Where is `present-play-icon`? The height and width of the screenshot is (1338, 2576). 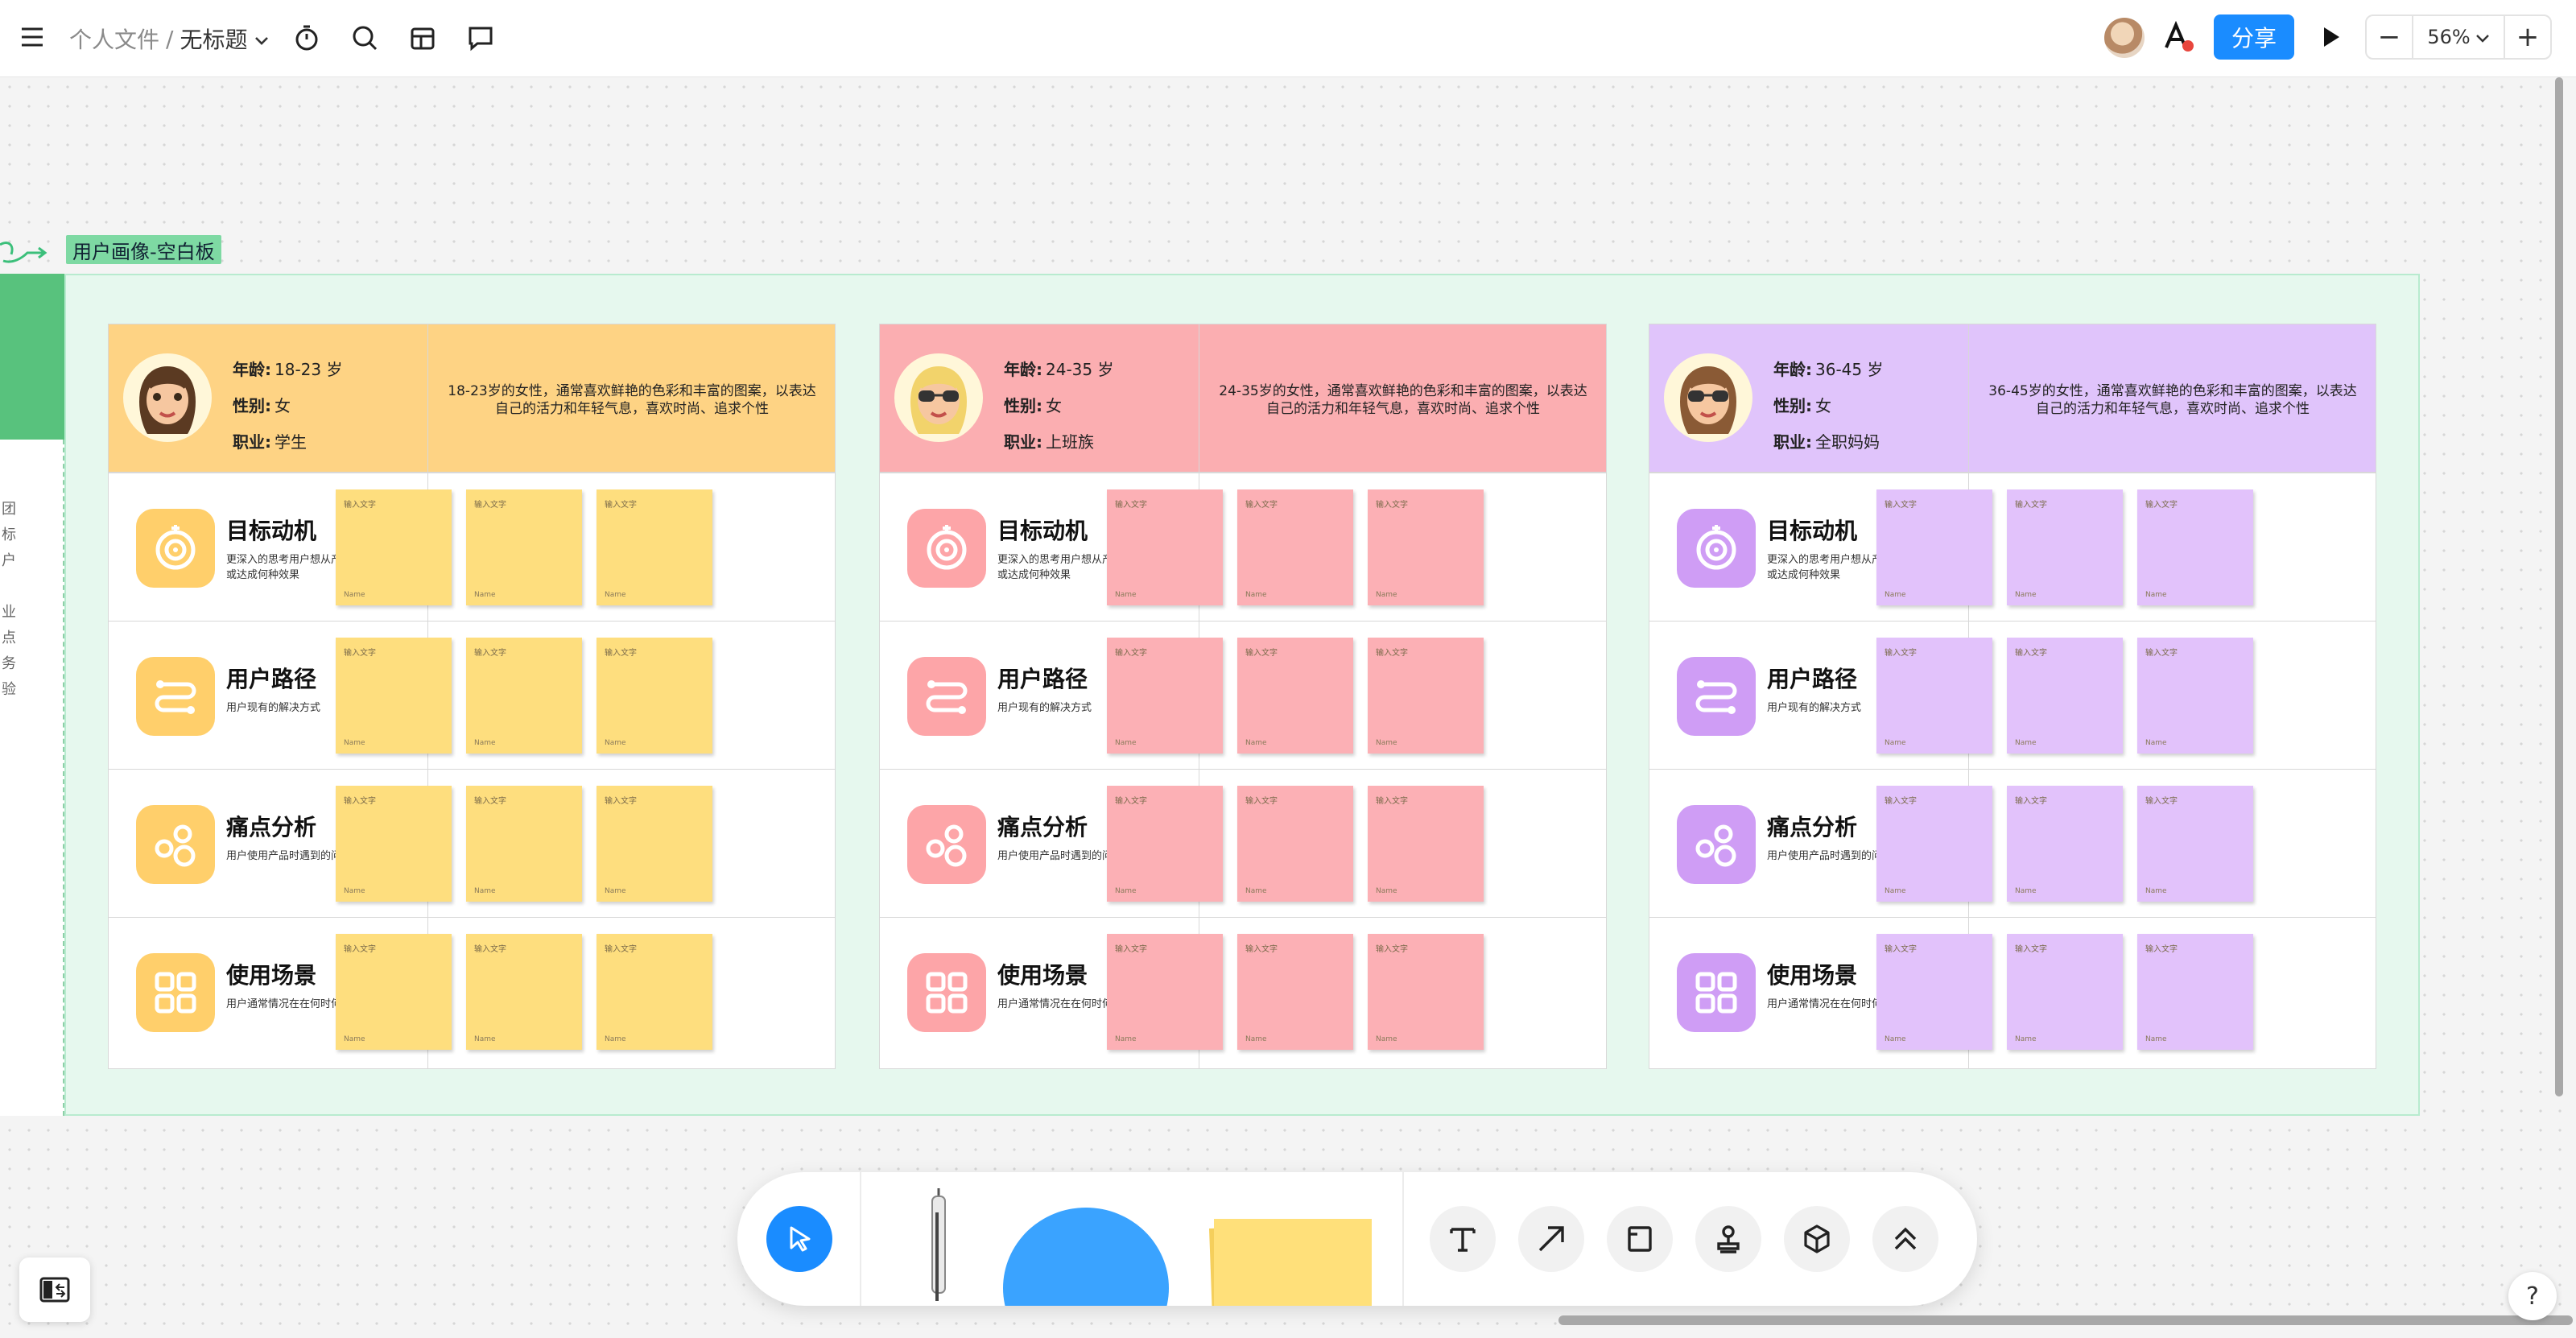 present-play-icon is located at coordinates (2331, 37).